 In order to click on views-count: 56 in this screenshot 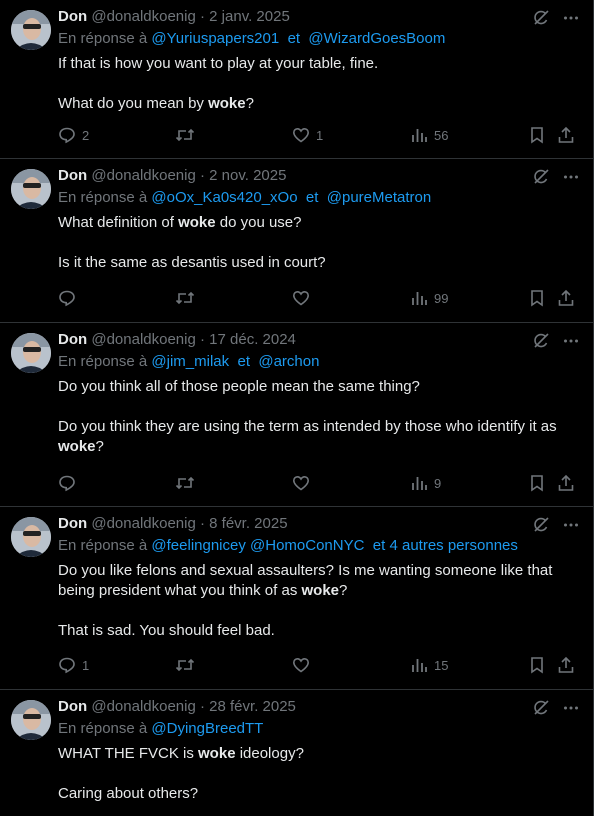, I will do `click(441, 135)`.